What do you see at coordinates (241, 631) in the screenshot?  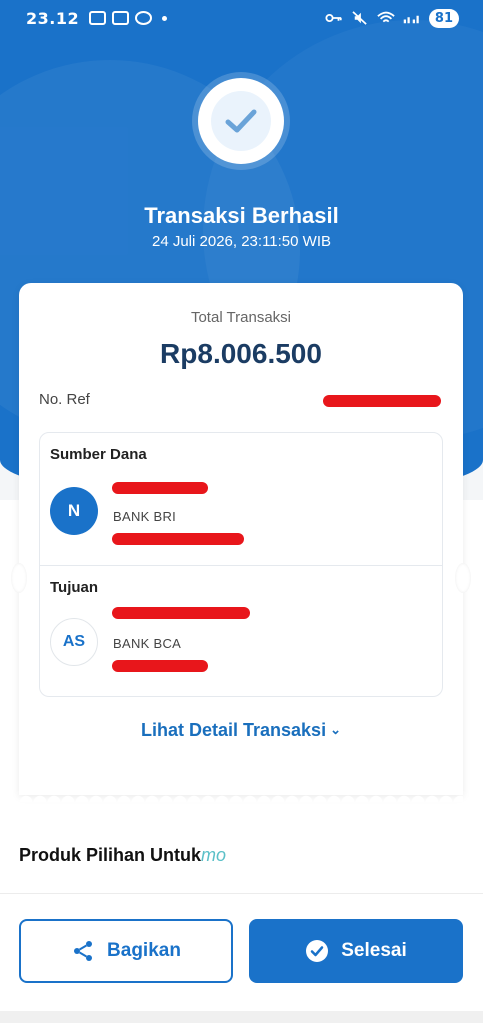 I see `destination: Tujuan AS BANK BCA` at bounding box center [241, 631].